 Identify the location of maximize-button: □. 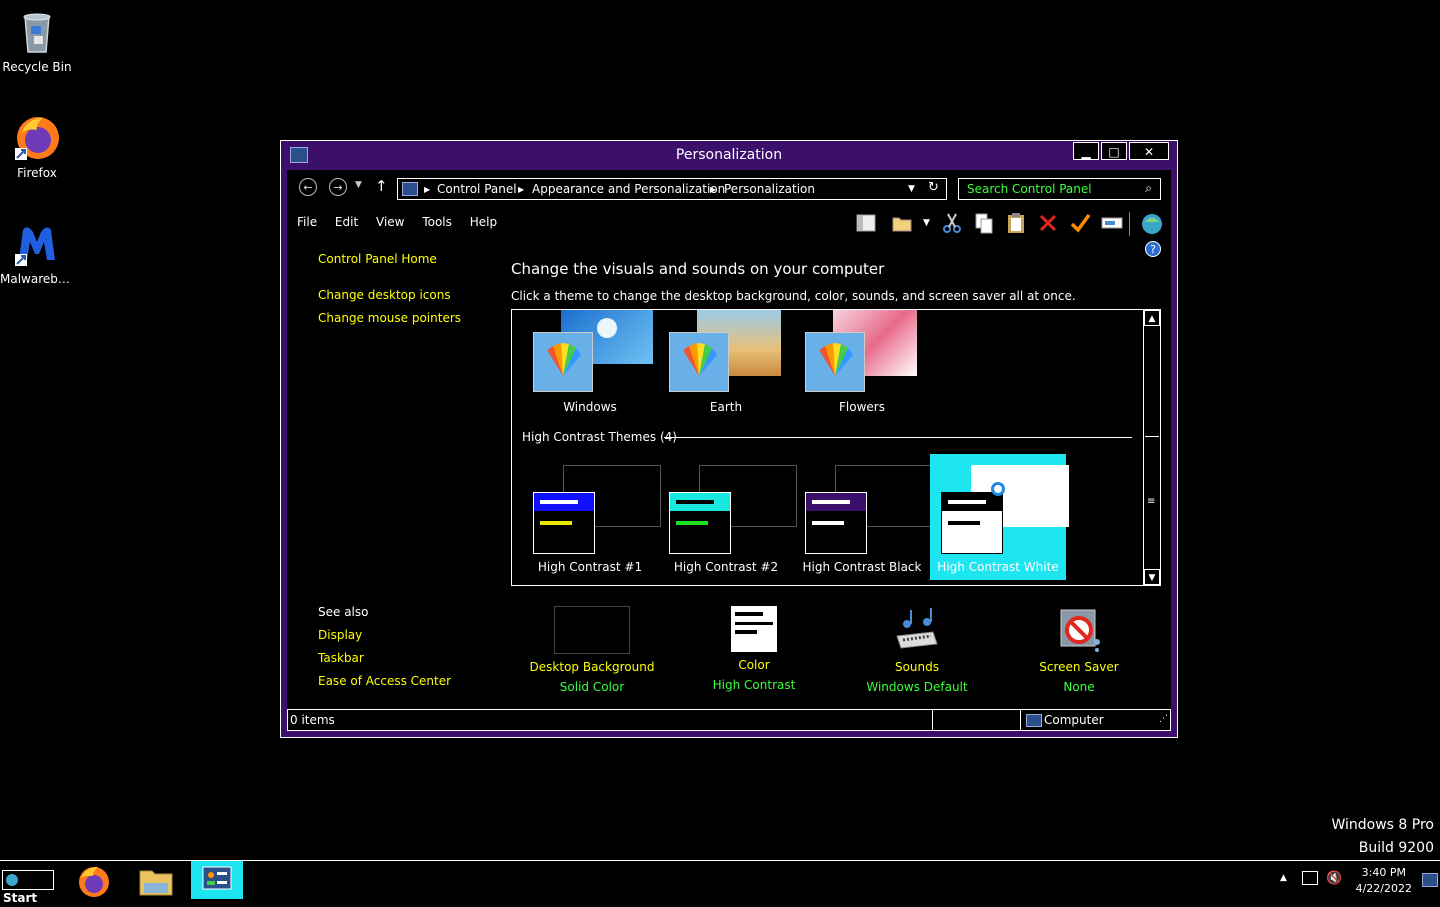
(1114, 151).